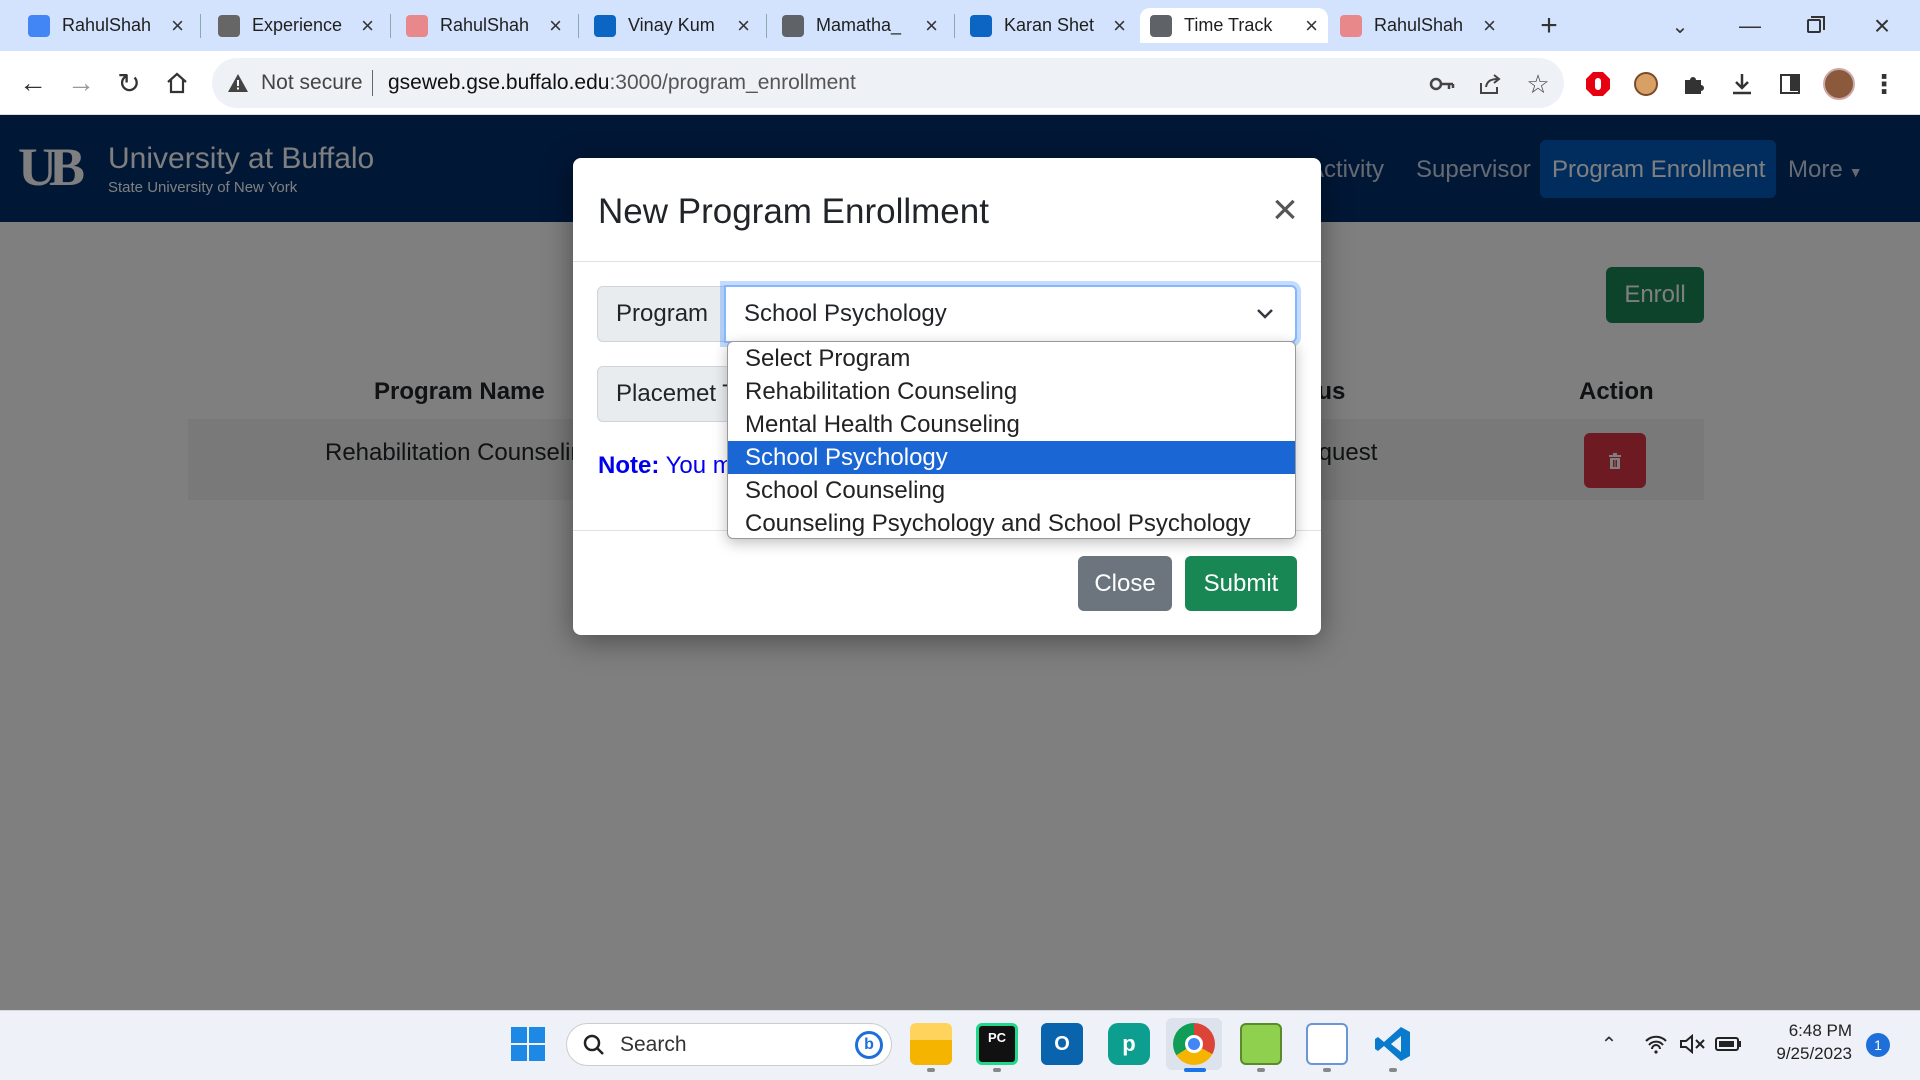  I want to click on image-icon, so click(1351, 25).